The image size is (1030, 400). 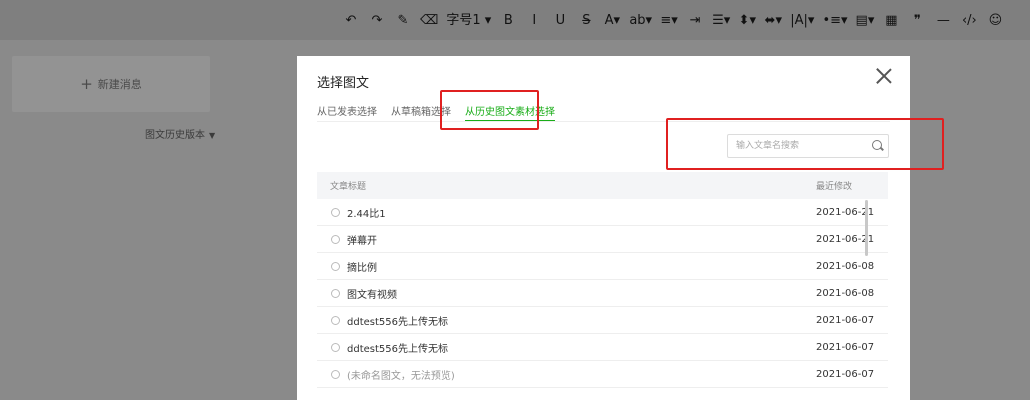 I want to click on clear-format-icon: ⌫, so click(x=429, y=21).